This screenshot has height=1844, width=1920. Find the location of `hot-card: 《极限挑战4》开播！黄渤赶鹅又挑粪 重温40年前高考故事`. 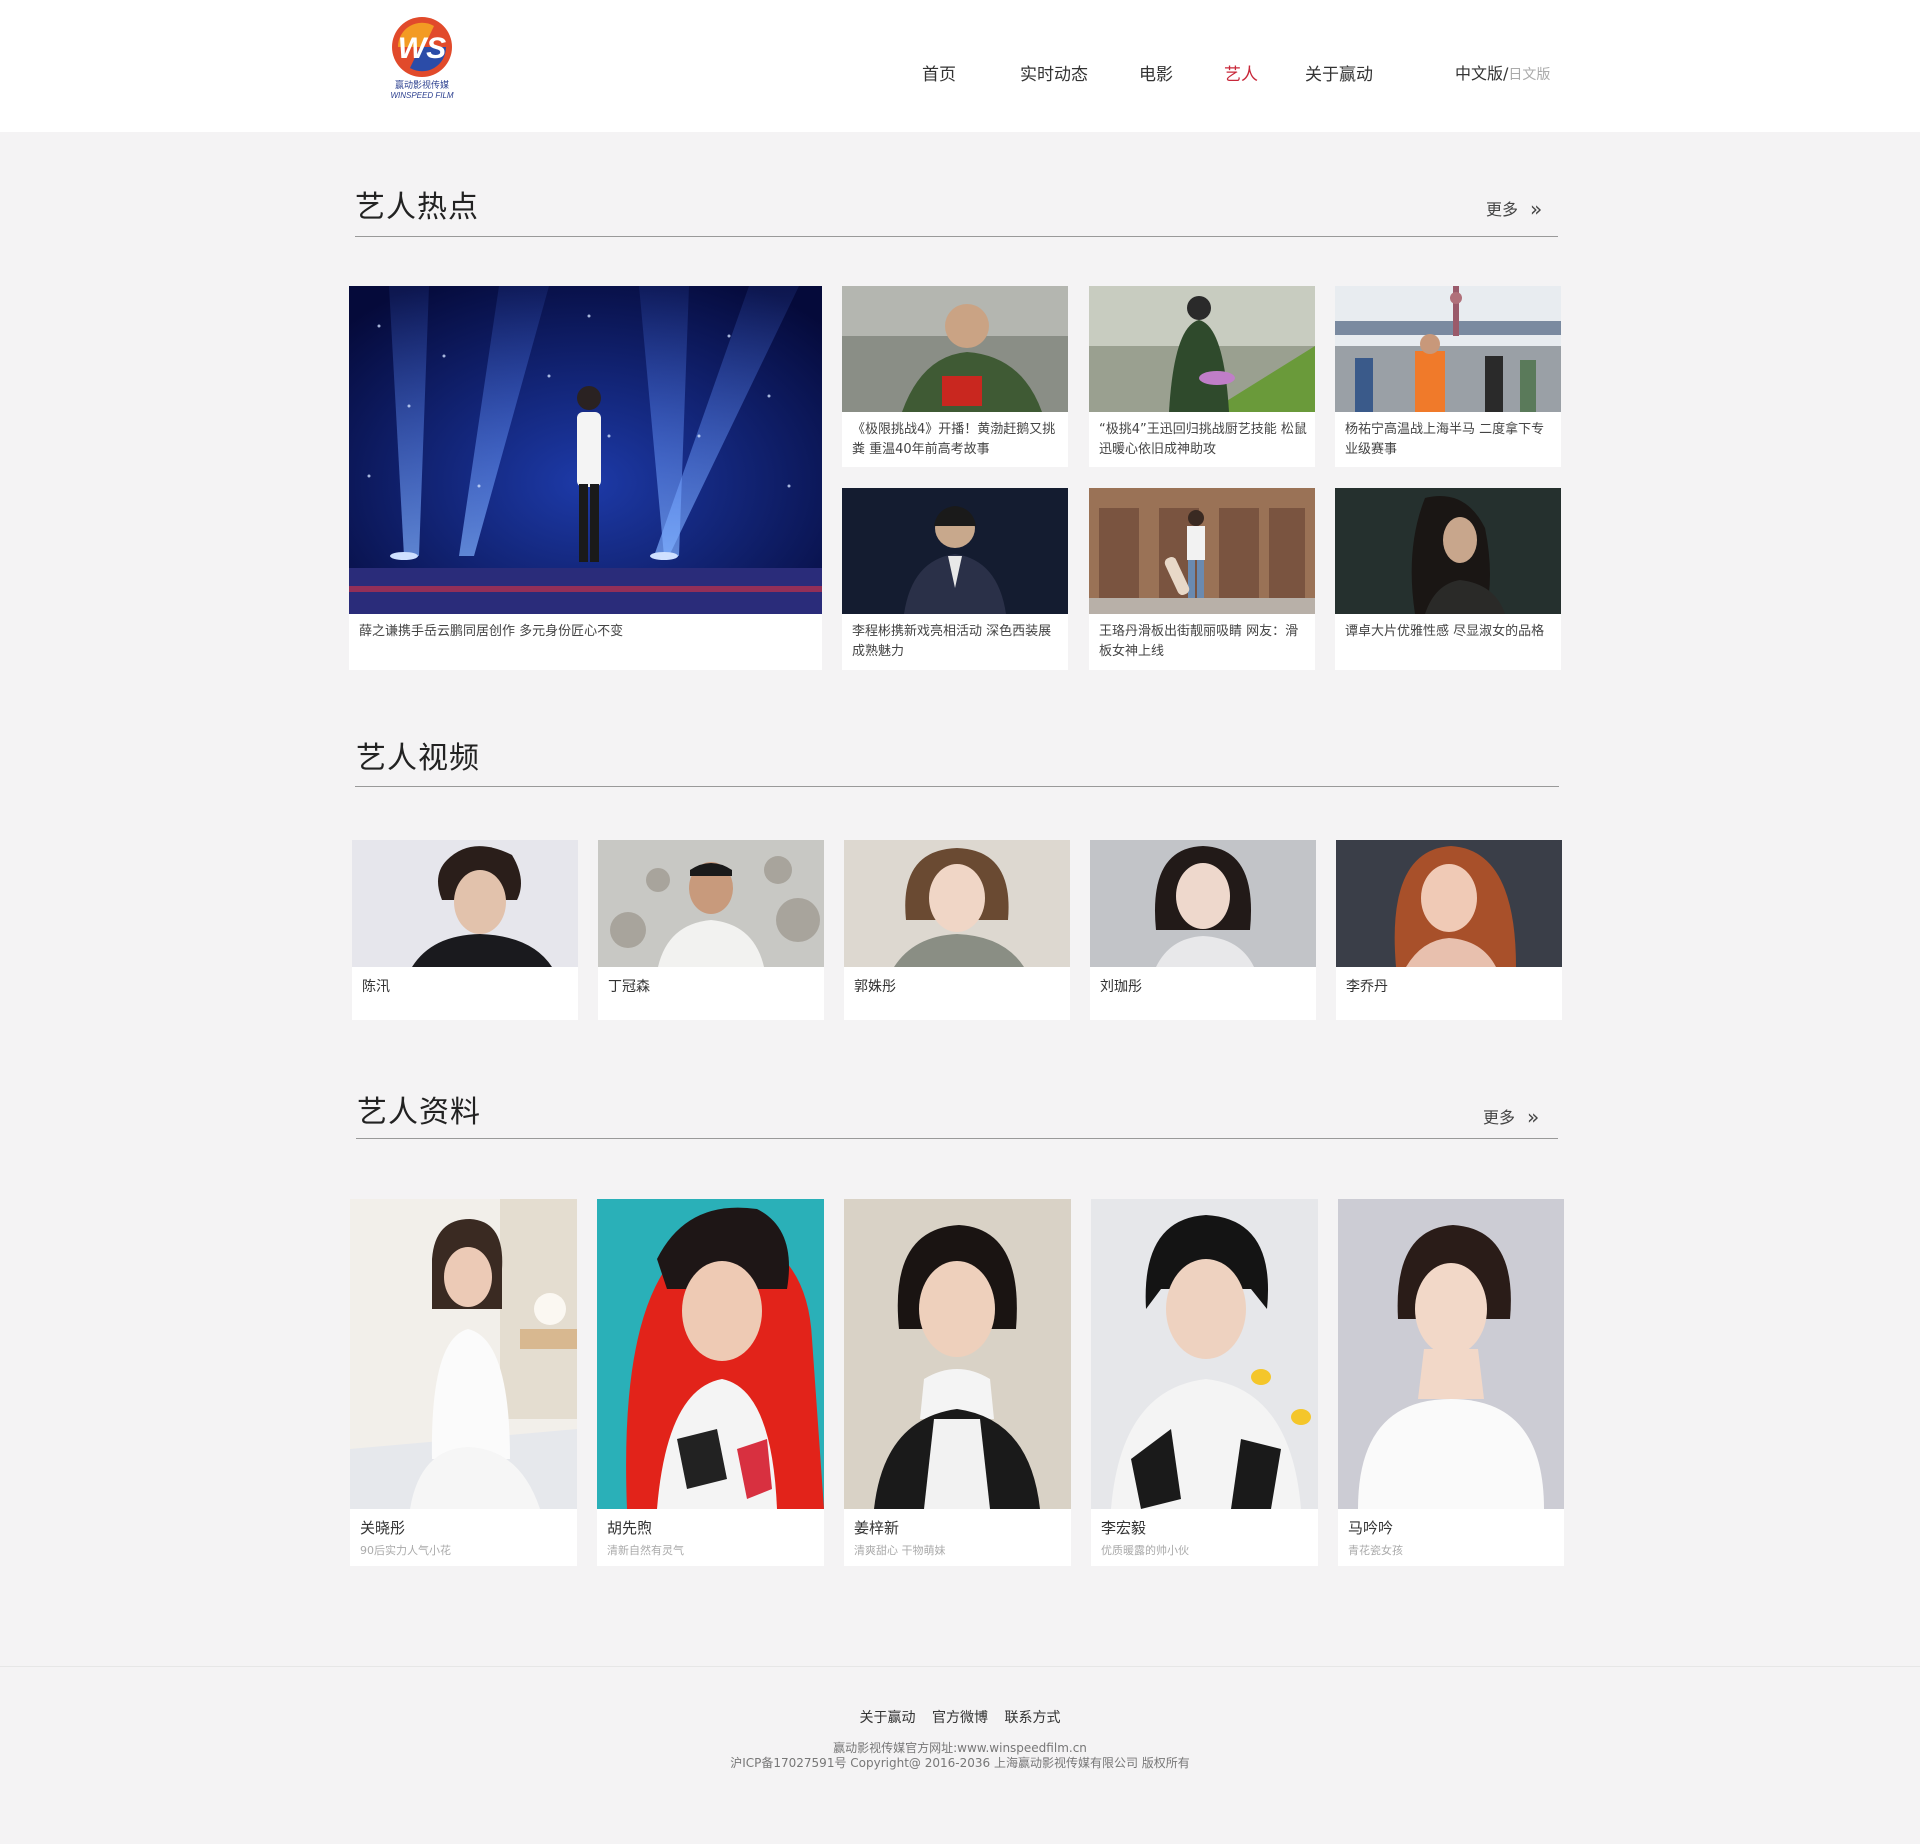

hot-card: 《极限挑战4》开播！黄渤赶鹅又挑粪 重温40年前高考故事 is located at coordinates (955, 376).